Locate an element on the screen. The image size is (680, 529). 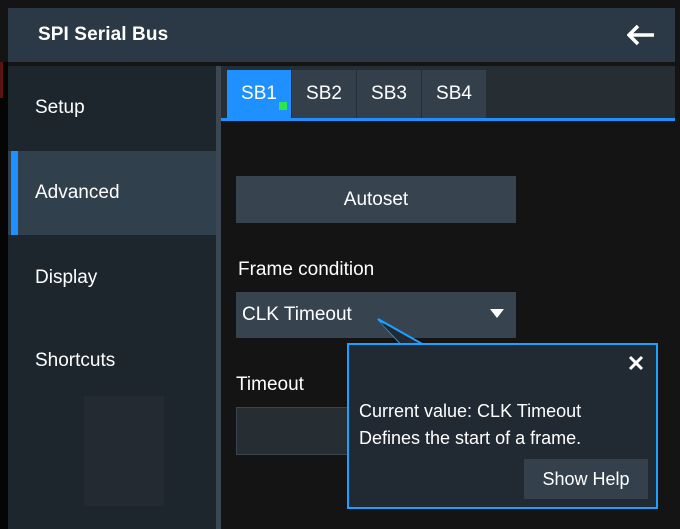
frame-condition-label: Frame condition is located at coordinates (306, 269).